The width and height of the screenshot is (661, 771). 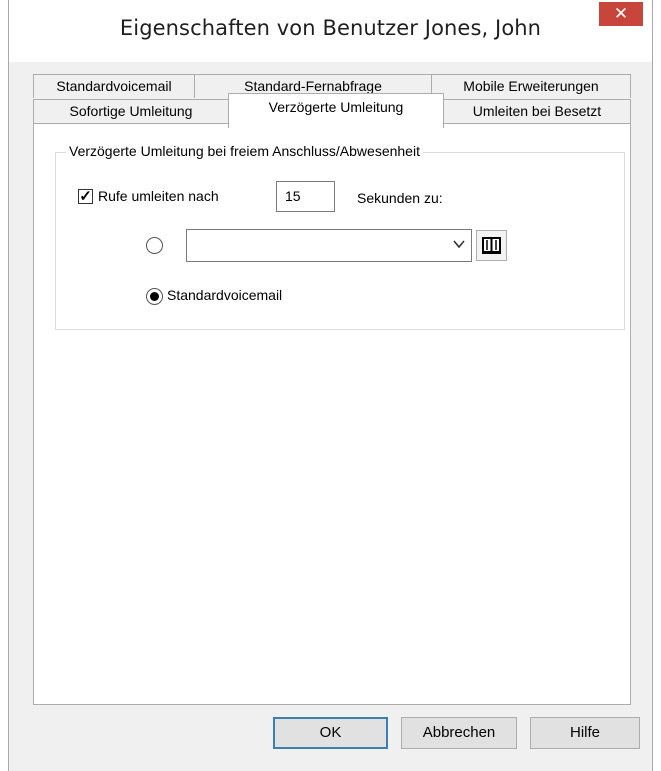 I want to click on chevron-down-icon, so click(x=459, y=244).